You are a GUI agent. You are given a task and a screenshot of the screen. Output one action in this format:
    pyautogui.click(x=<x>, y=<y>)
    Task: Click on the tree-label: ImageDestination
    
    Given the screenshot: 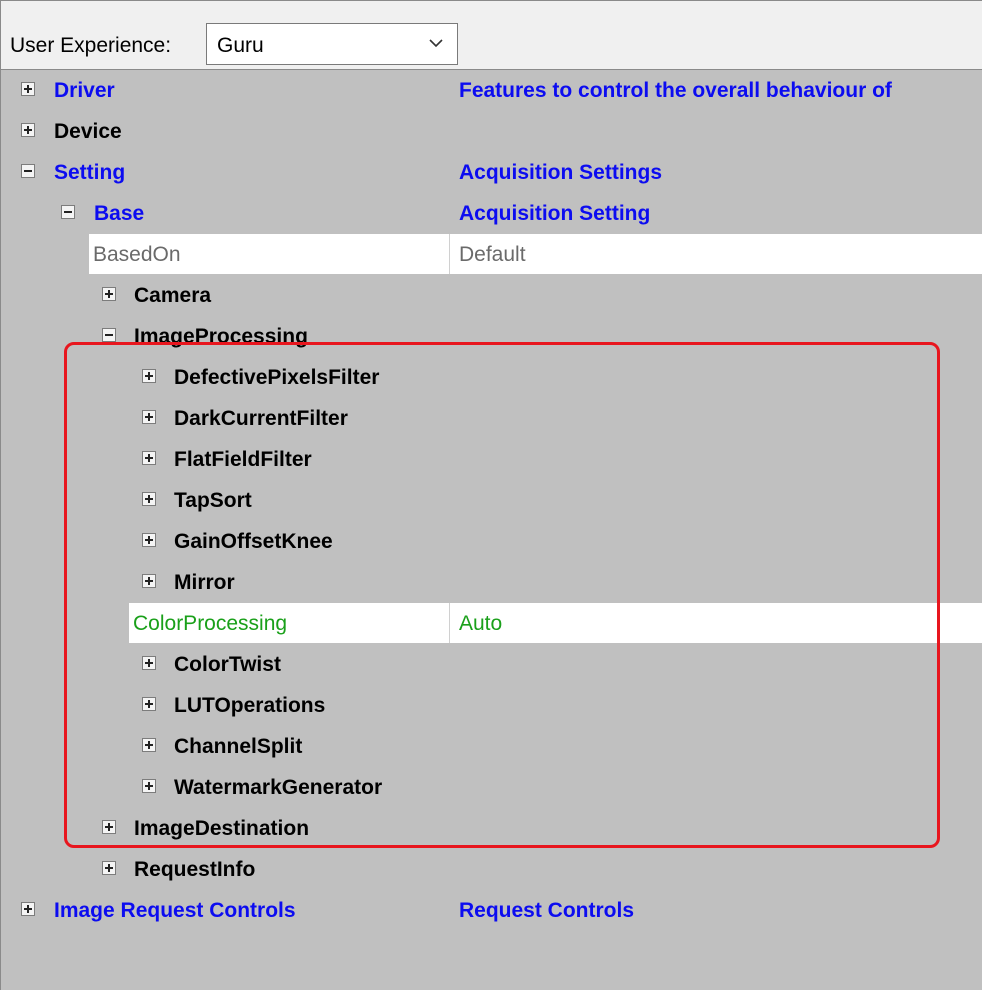 What is the action you would take?
    pyautogui.click(x=222, y=828)
    